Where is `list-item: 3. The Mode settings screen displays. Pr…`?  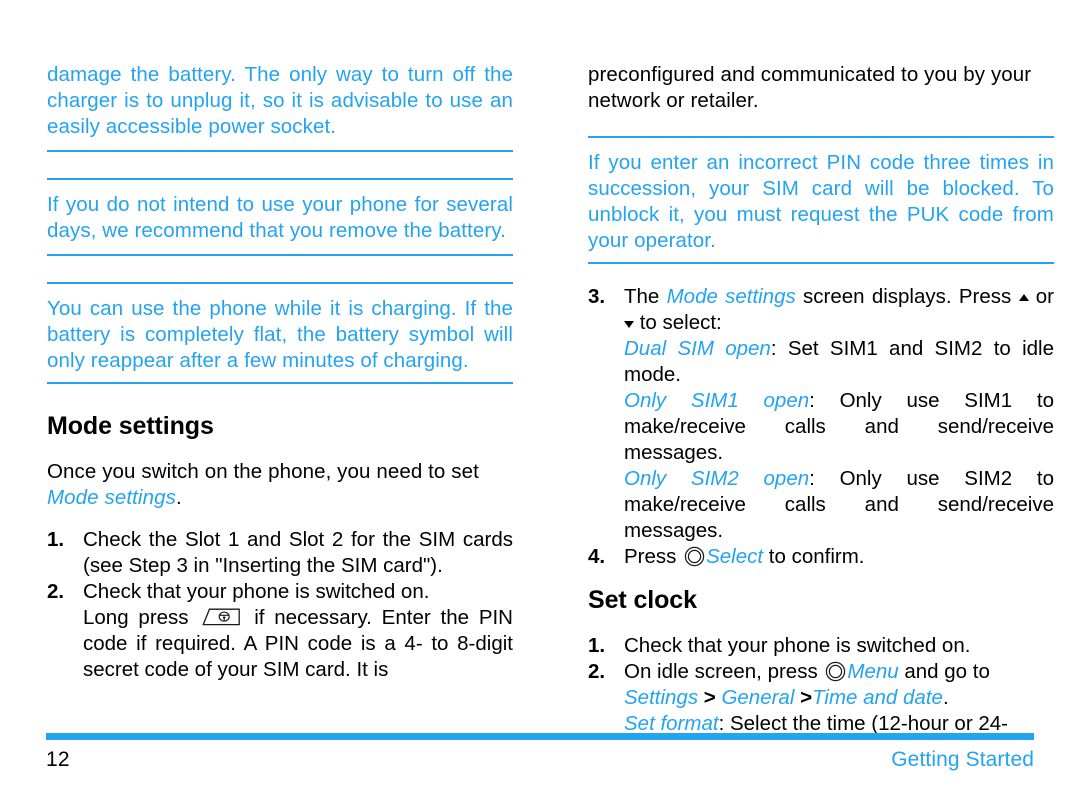
list-item: 3. The Mode settings screen displays. Pr… is located at coordinates (821, 414).